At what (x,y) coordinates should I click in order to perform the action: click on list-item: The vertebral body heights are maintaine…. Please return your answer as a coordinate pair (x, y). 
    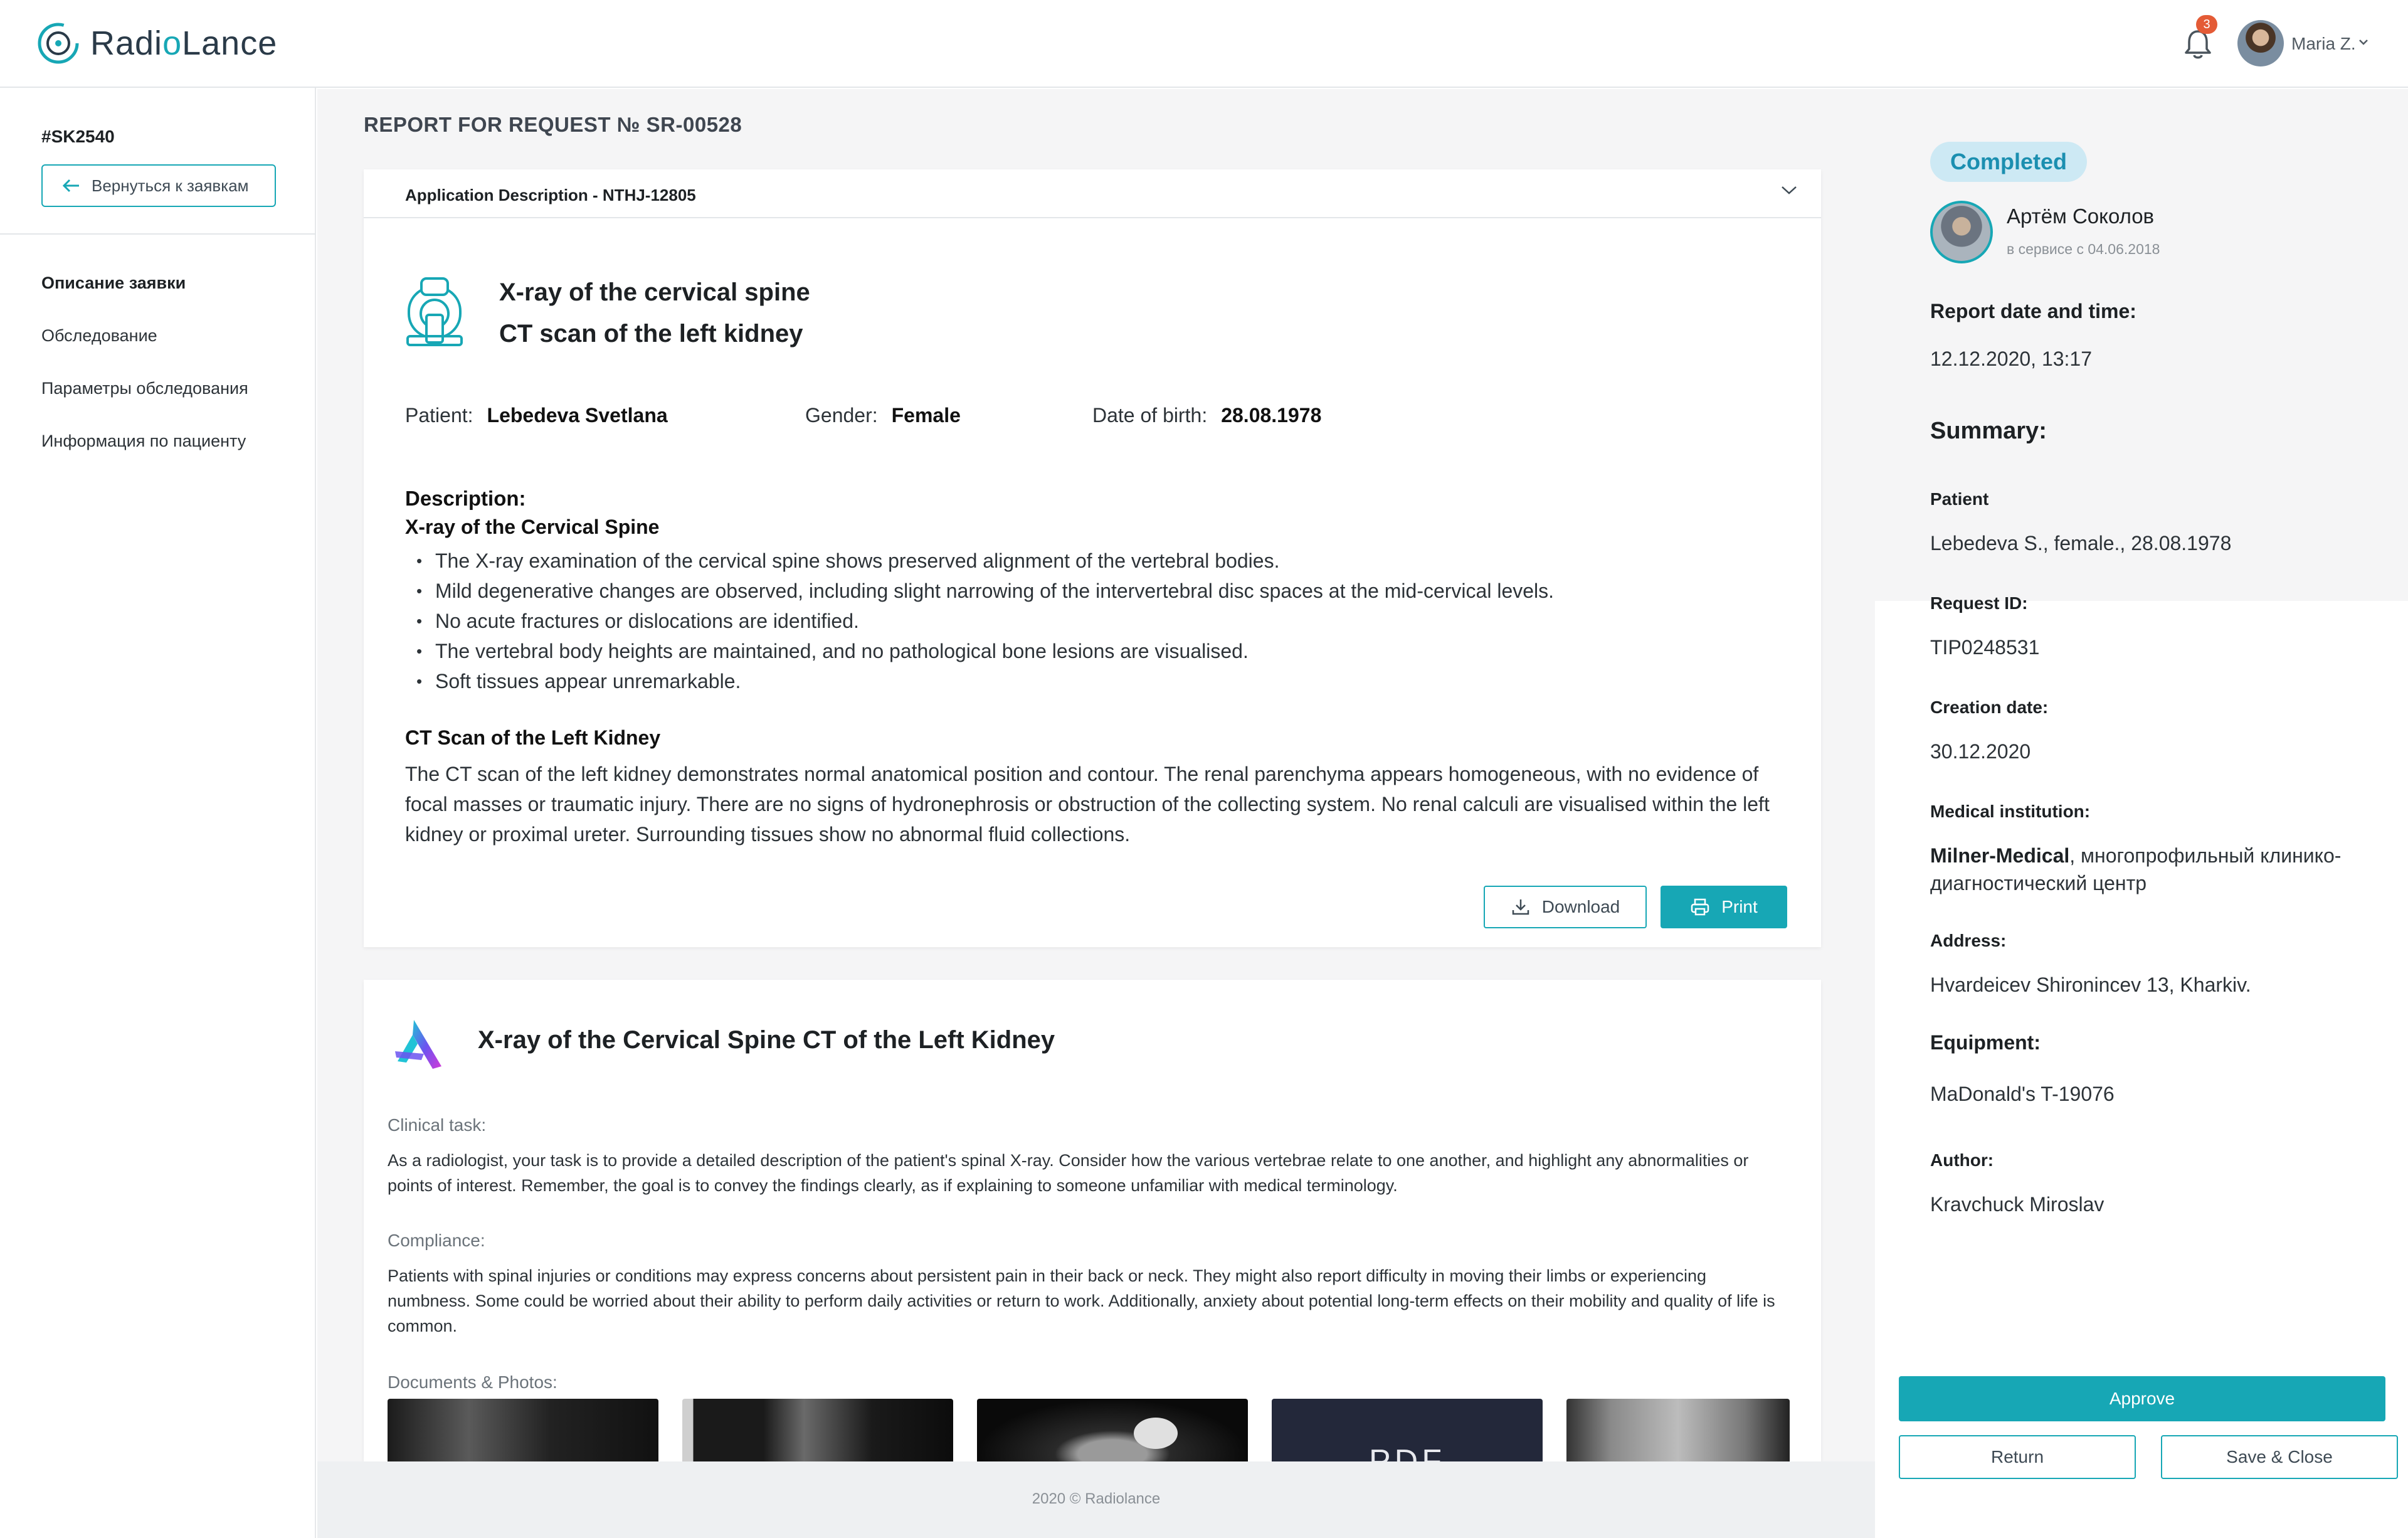
    Looking at the image, I should click on (1095, 651).